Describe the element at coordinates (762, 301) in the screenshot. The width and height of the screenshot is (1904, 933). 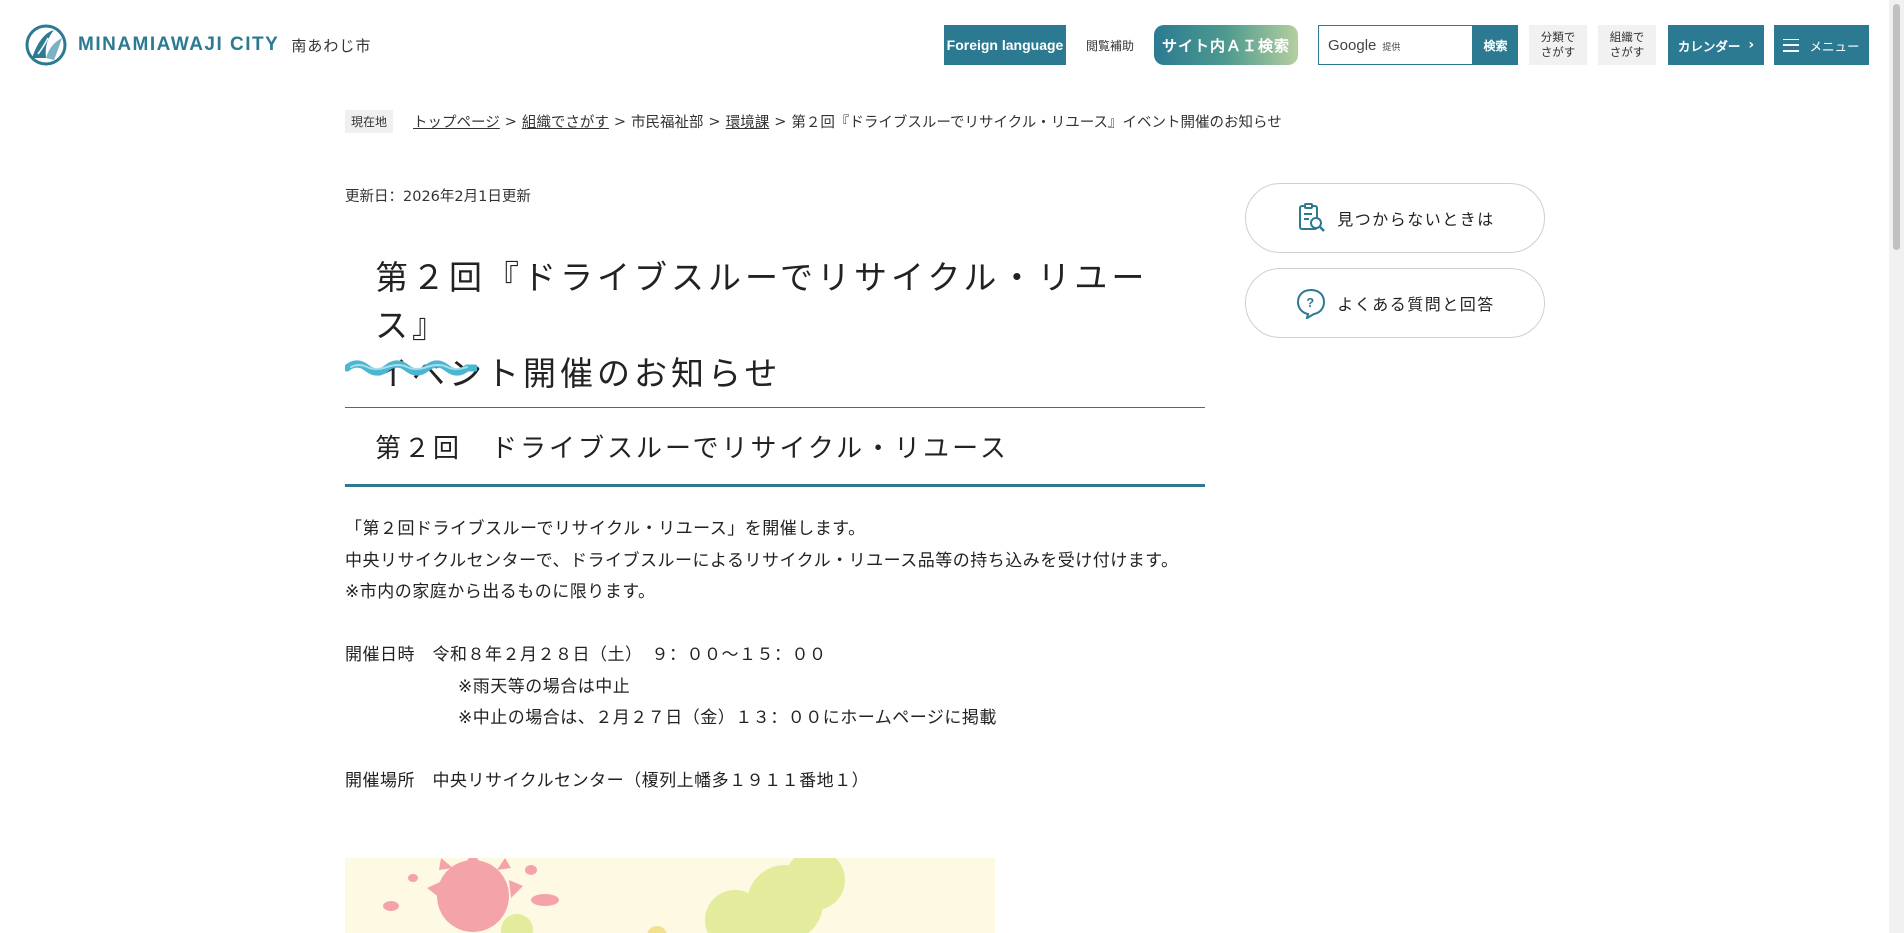
I see `page-title-line1: 第２回『ドライブスルーでリサイクル・リユース』` at that location.